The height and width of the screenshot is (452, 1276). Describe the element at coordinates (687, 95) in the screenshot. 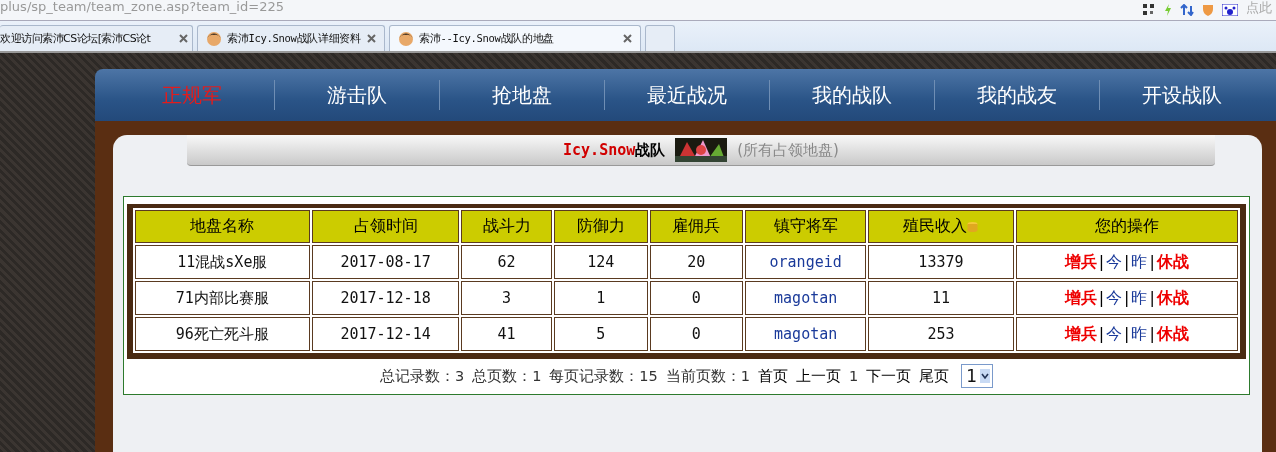

I see `nav-link: 最近战况` at that location.